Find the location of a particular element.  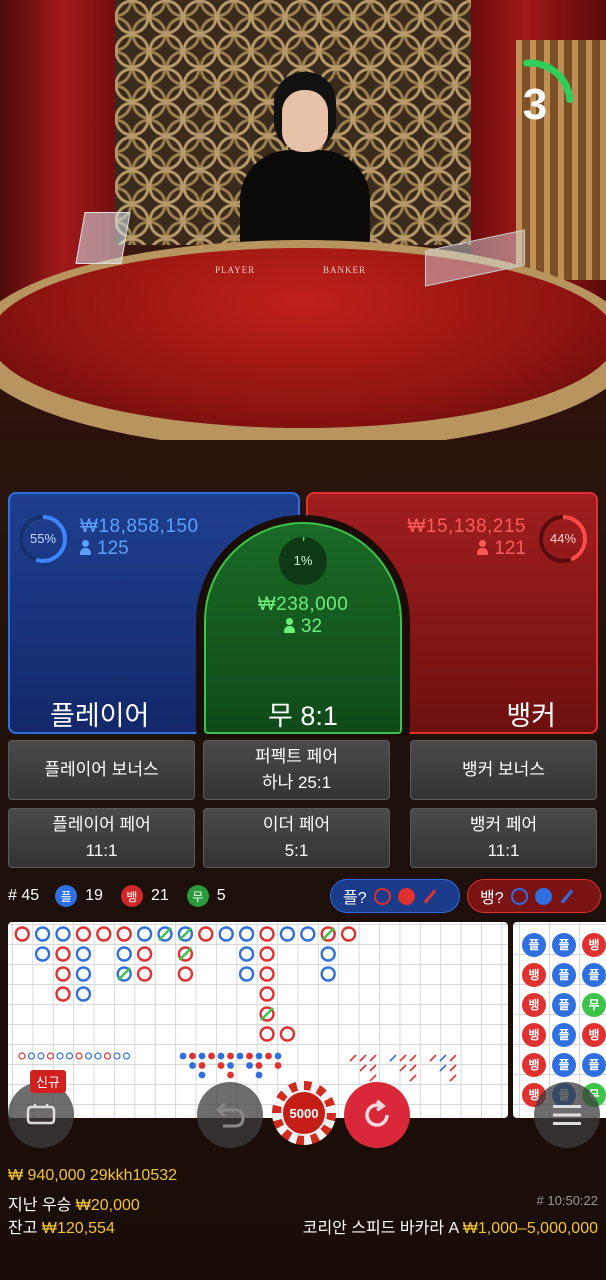

tie-wins-badge: 무 is located at coordinates (197, 896).